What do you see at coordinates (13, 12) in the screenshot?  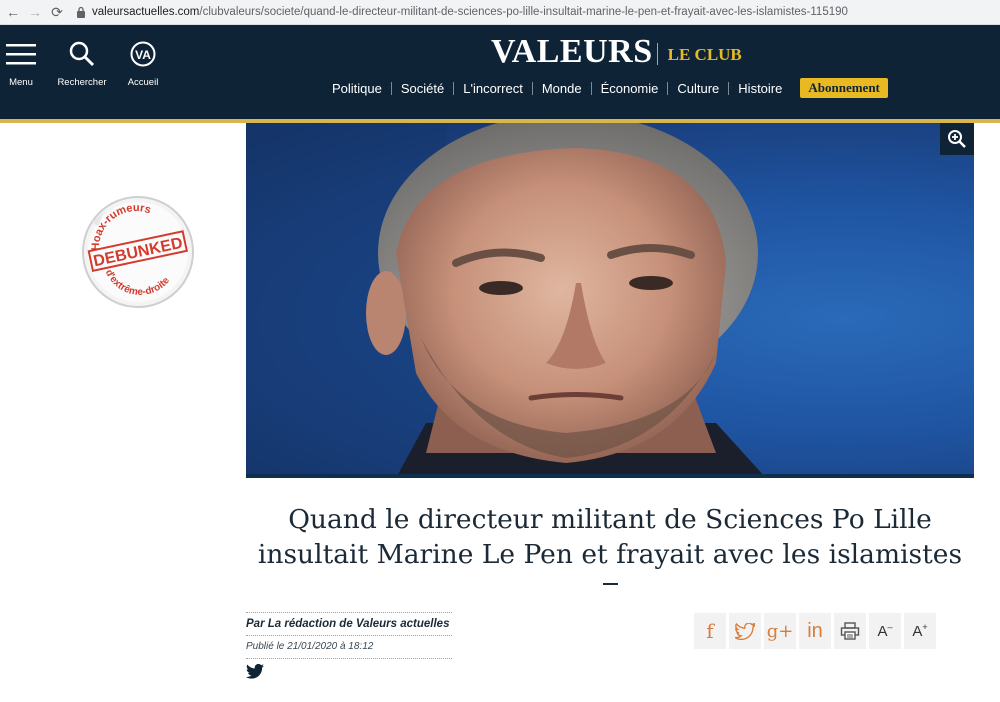 I see `back-arrow-icon: ←` at bounding box center [13, 12].